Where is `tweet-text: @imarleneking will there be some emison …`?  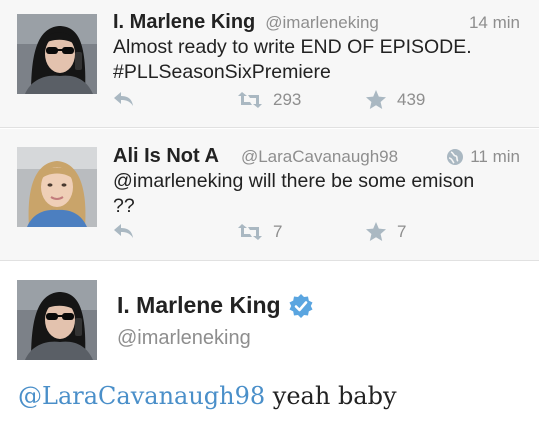 tweet-text: @imarleneking will there be some emison … is located at coordinates (318, 194).